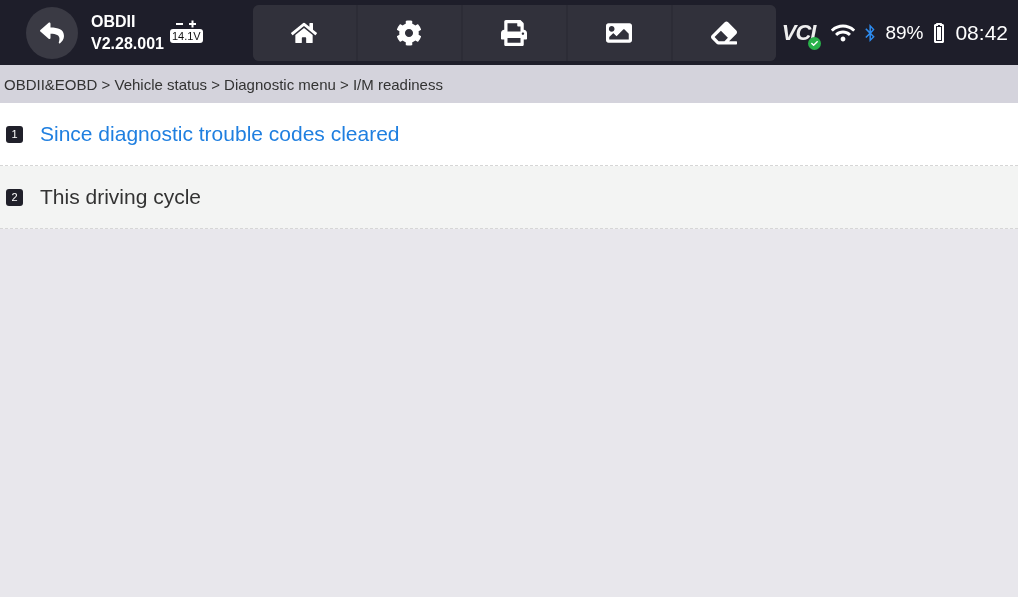 This screenshot has height=597, width=1018. What do you see at coordinates (619, 32) in the screenshot?
I see `image-button` at bounding box center [619, 32].